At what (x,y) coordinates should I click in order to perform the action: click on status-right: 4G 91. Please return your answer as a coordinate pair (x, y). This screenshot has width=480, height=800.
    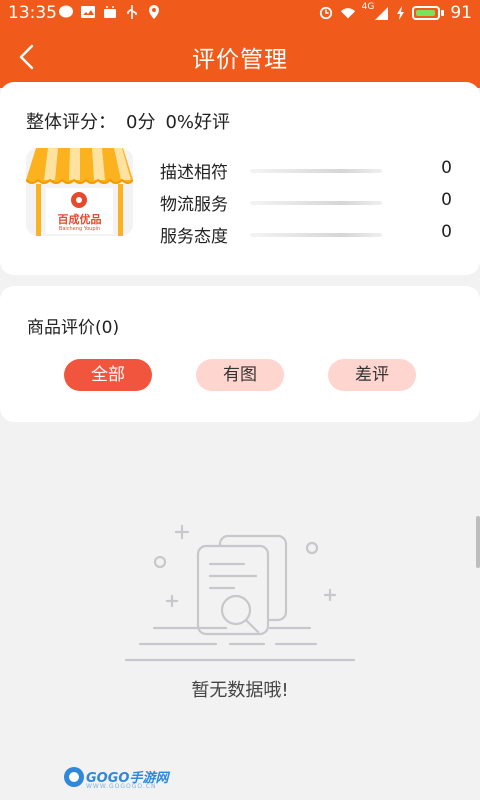
    Looking at the image, I should click on (395, 12).